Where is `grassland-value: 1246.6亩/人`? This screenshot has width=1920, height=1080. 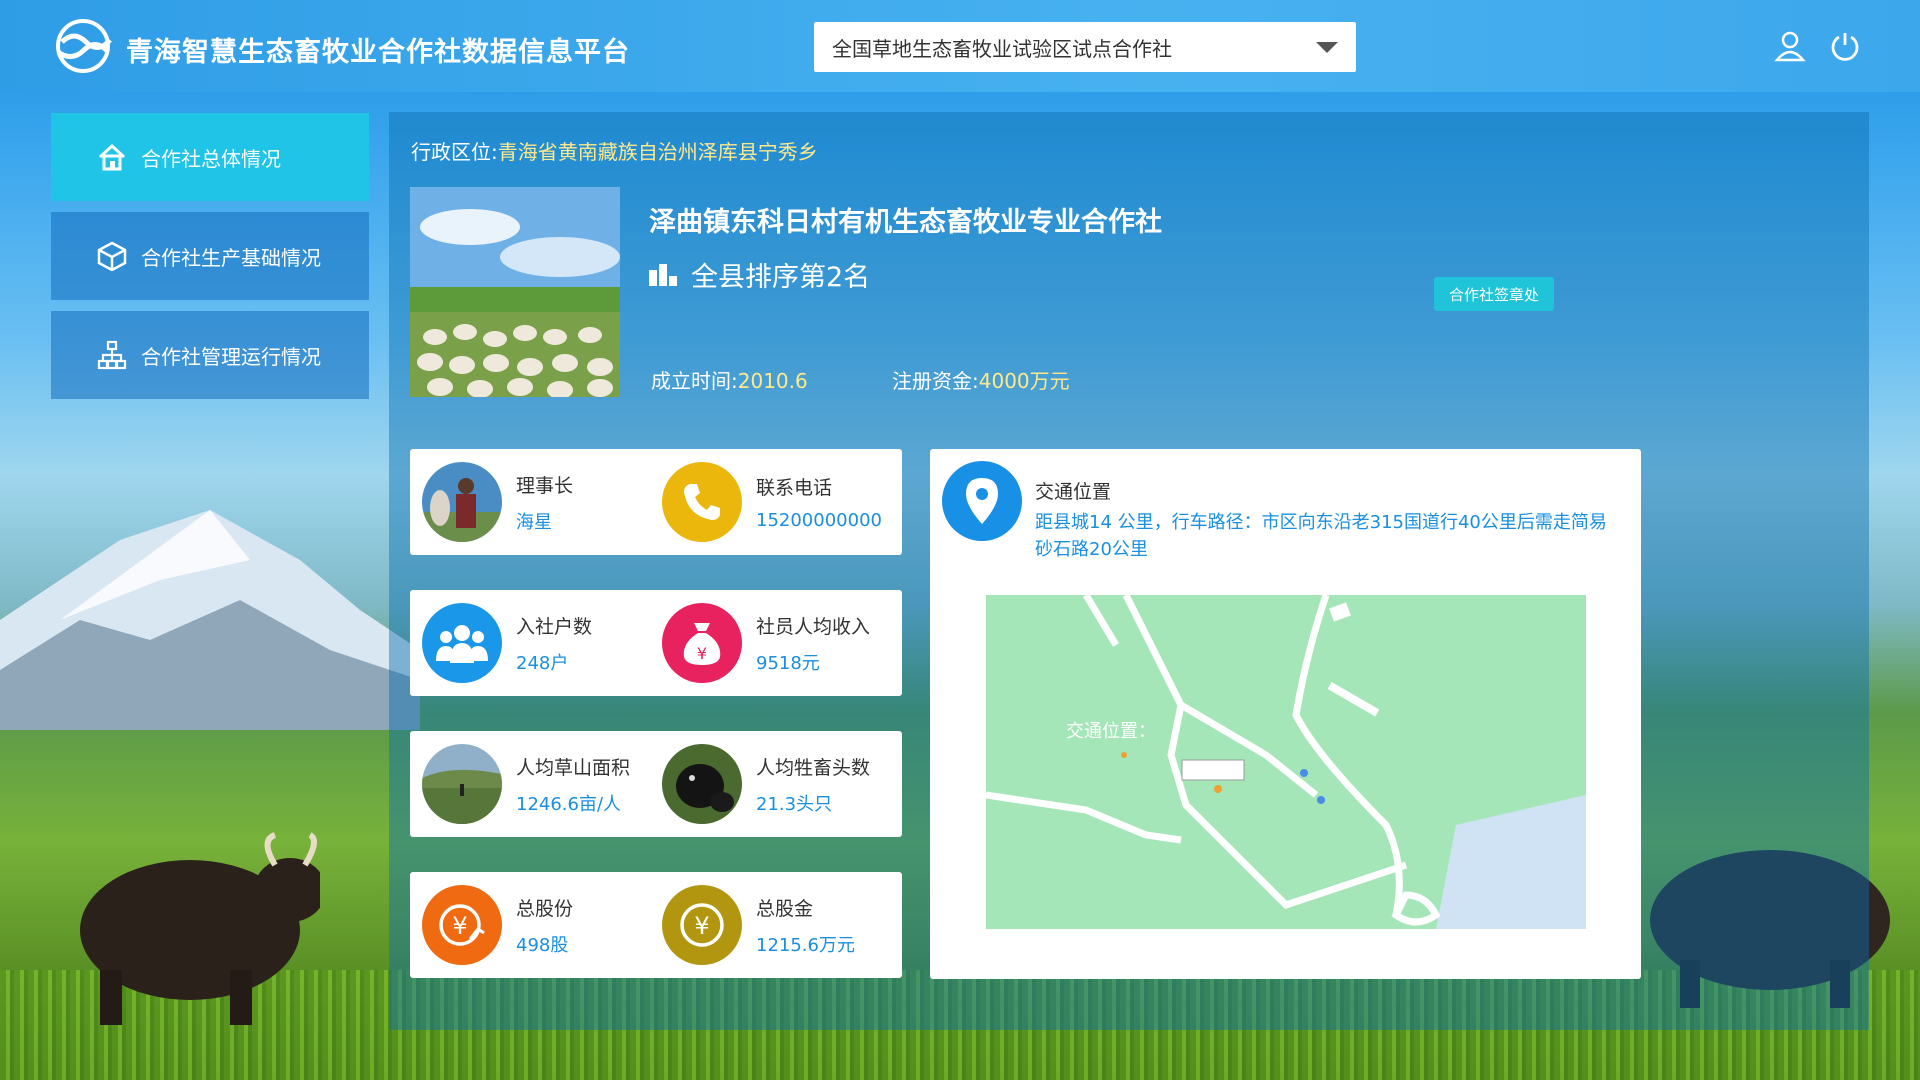 grassland-value: 1246.6亩/人 is located at coordinates (569, 804).